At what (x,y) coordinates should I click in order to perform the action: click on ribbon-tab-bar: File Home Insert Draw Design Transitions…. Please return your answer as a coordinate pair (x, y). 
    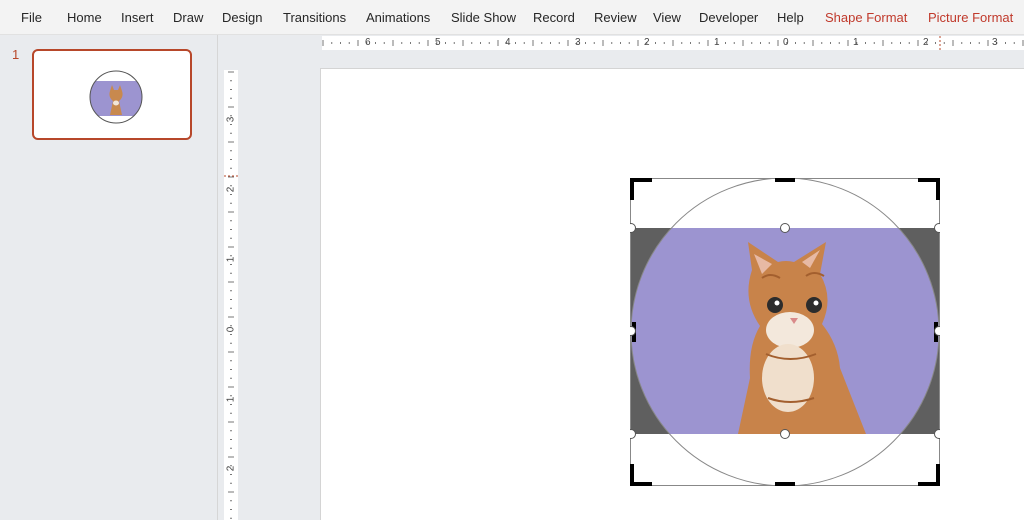
    Looking at the image, I should click on (512, 17).